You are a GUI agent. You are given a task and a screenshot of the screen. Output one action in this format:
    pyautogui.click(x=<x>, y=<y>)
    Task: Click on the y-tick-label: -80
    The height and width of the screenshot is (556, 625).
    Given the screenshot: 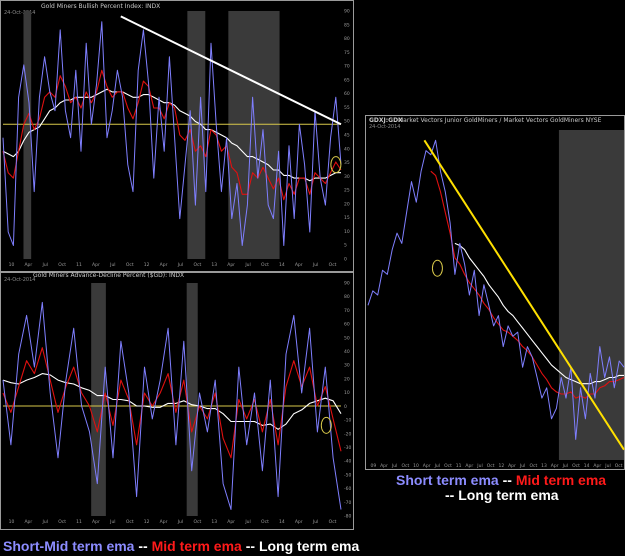 What is the action you would take?
    pyautogui.click(x=347, y=517)
    